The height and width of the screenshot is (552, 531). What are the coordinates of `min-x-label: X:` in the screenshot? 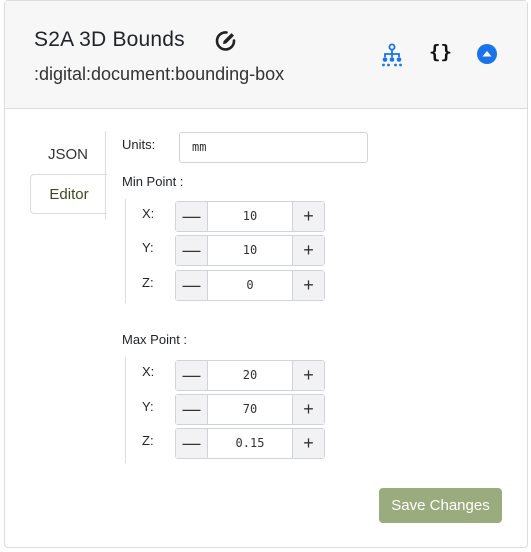 It's located at (148, 213).